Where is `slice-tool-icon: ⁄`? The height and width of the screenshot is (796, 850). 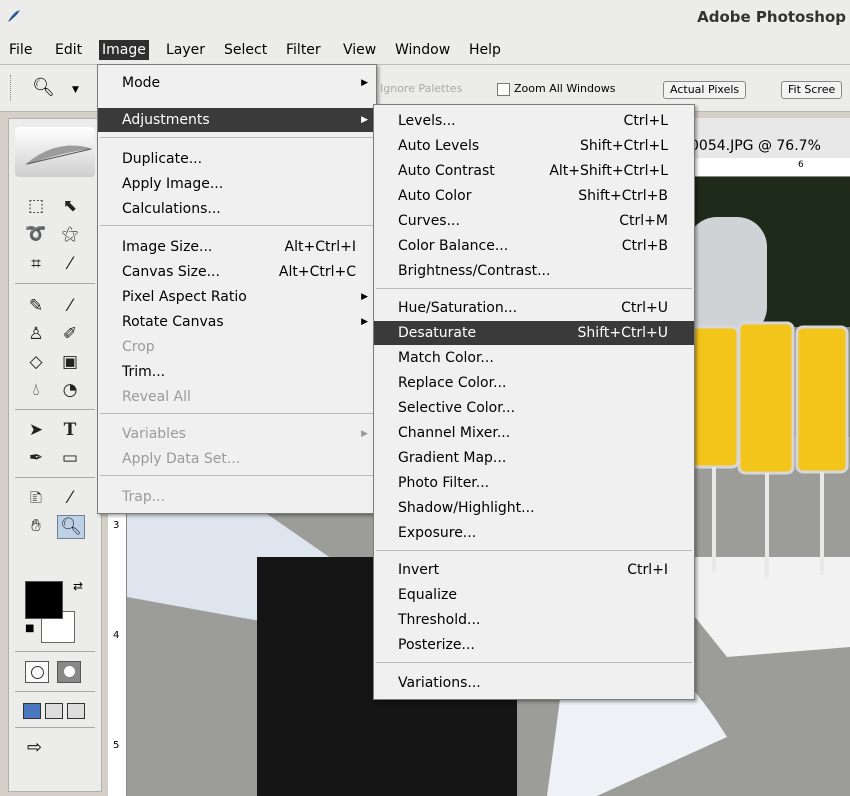
slice-tool-icon: ⁄ is located at coordinates (70, 264).